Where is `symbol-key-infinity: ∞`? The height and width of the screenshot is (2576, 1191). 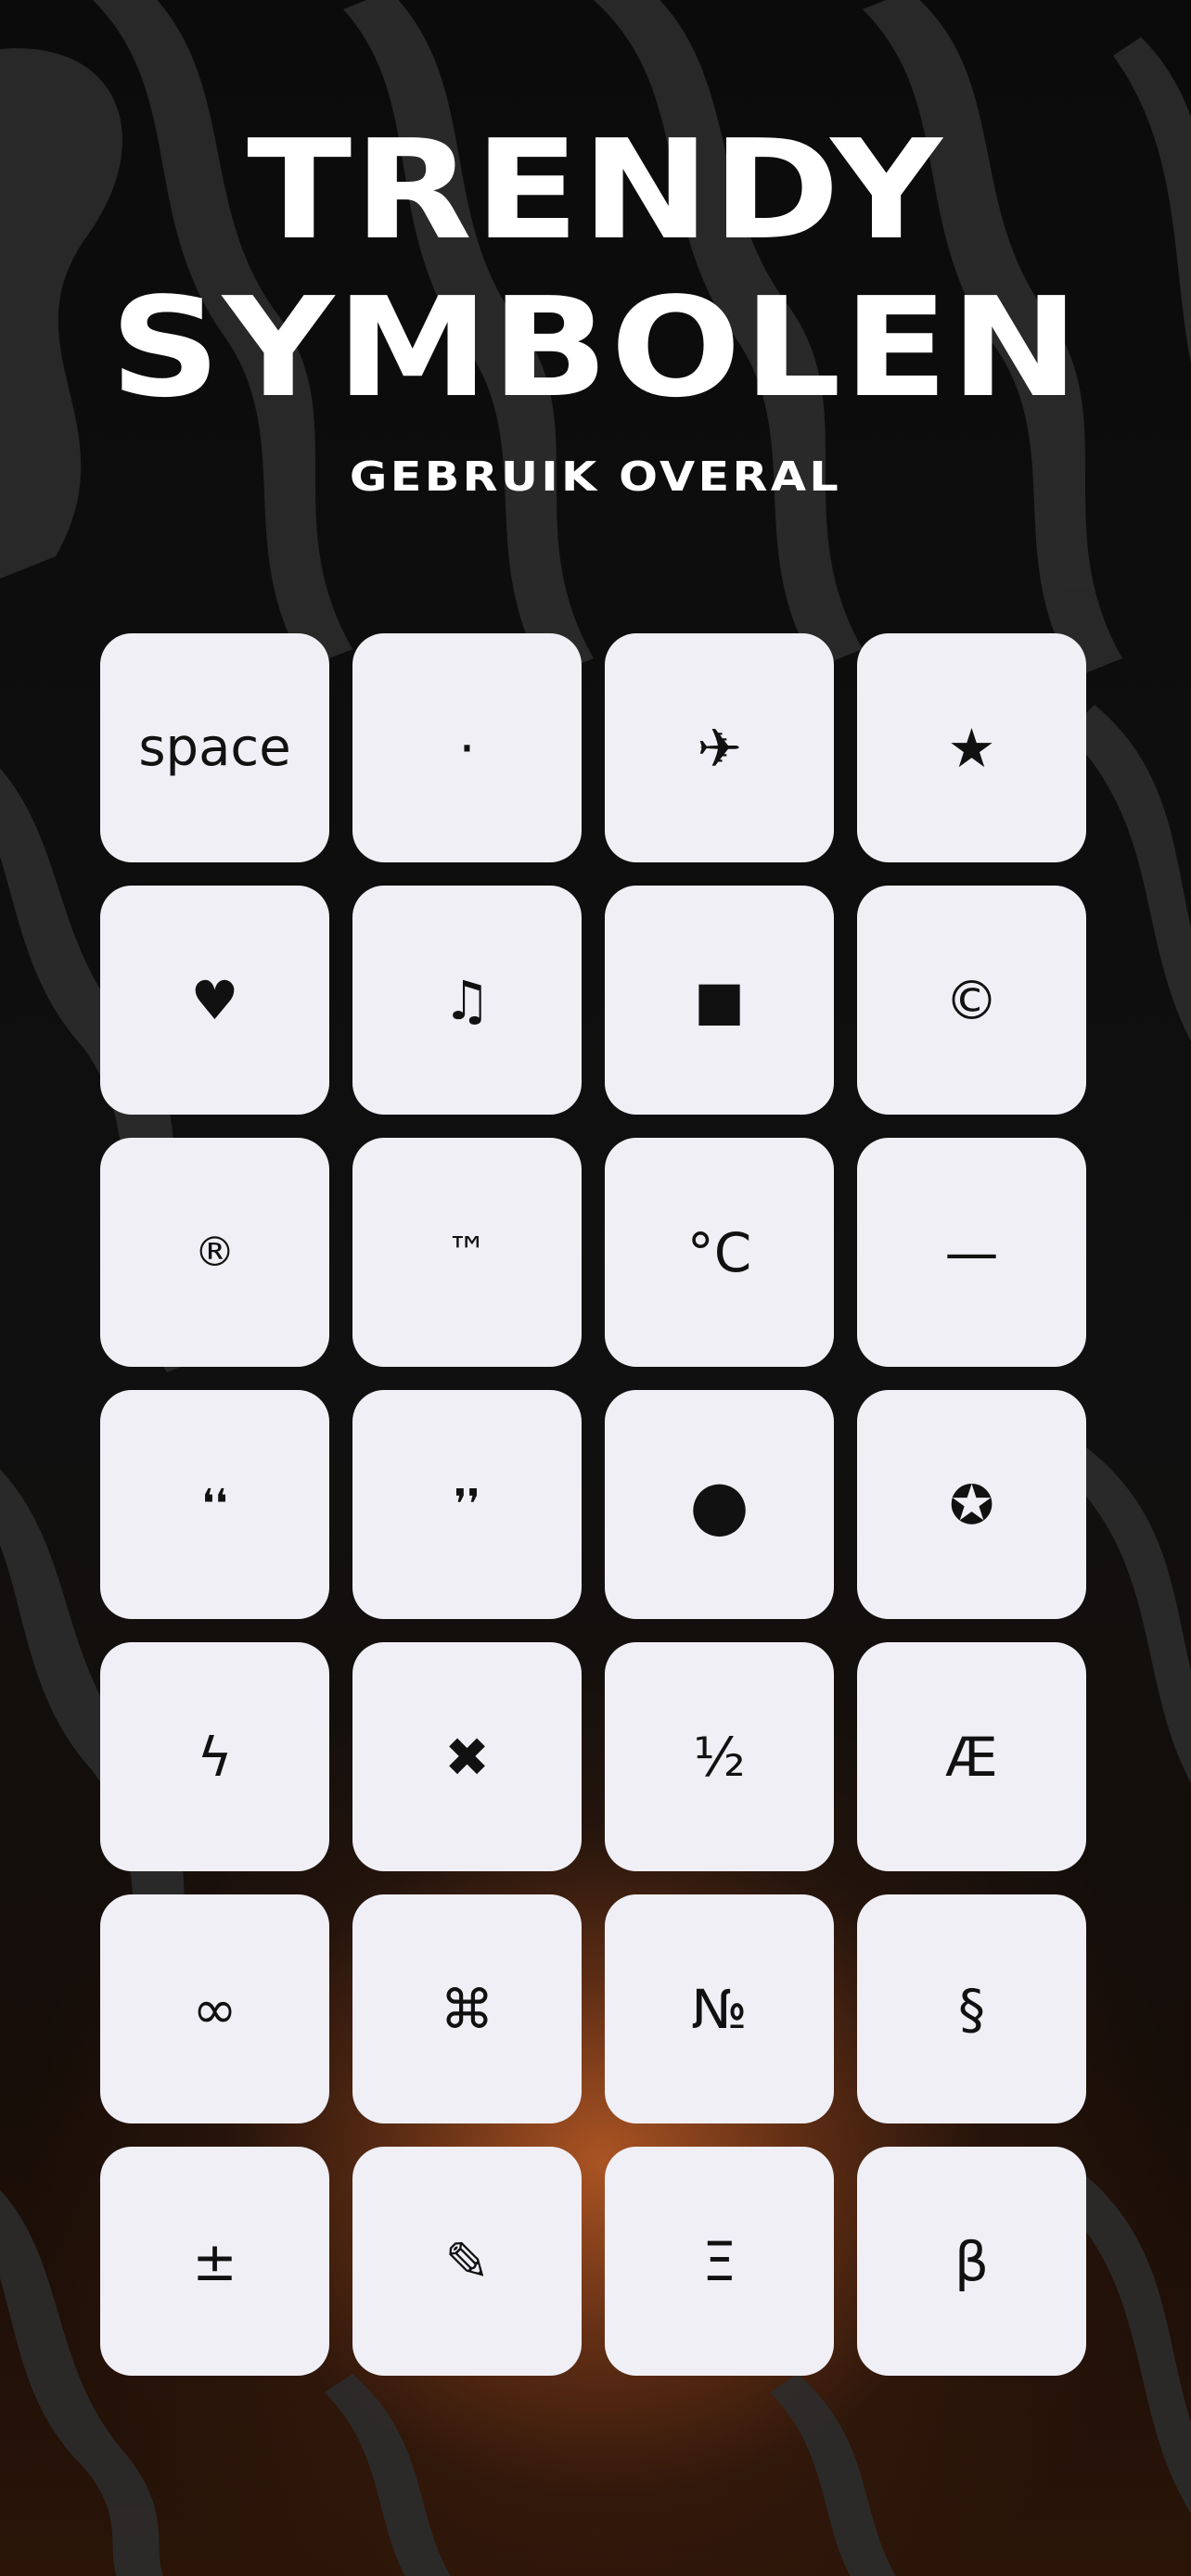 symbol-key-infinity: ∞ is located at coordinates (215, 2008).